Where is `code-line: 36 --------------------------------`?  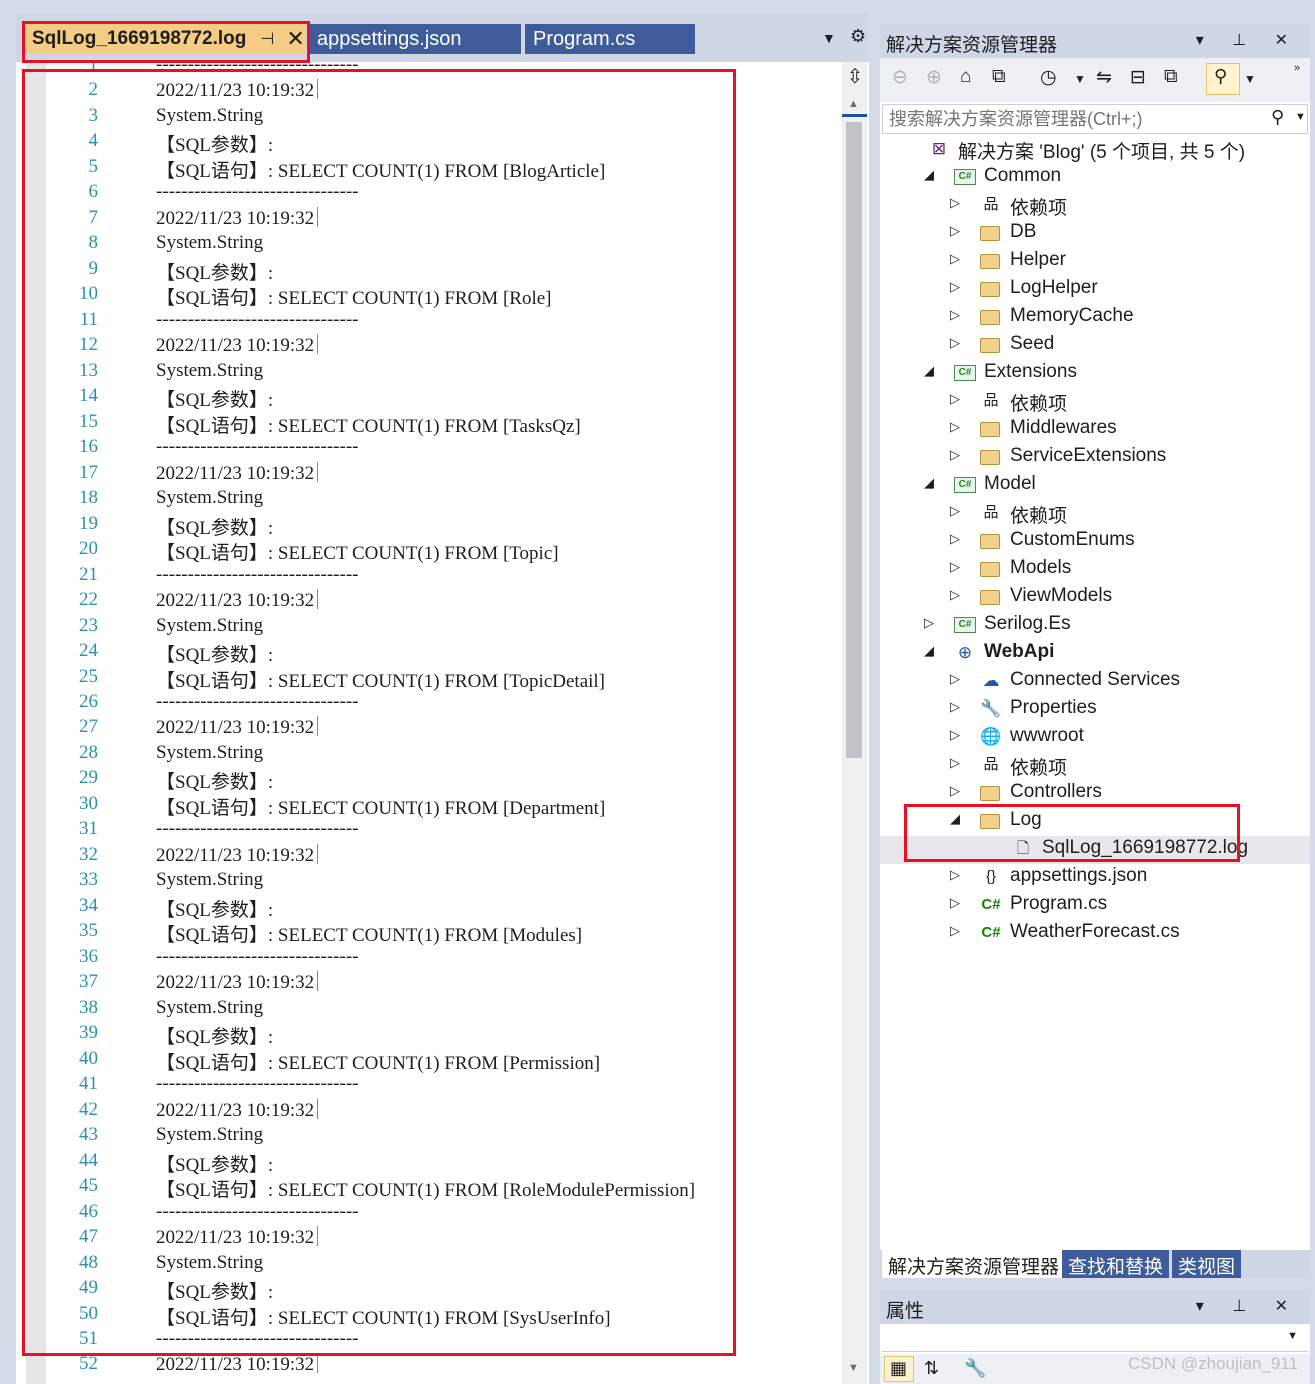
code-line: 36 -------------------------------- is located at coordinates (441, 958).